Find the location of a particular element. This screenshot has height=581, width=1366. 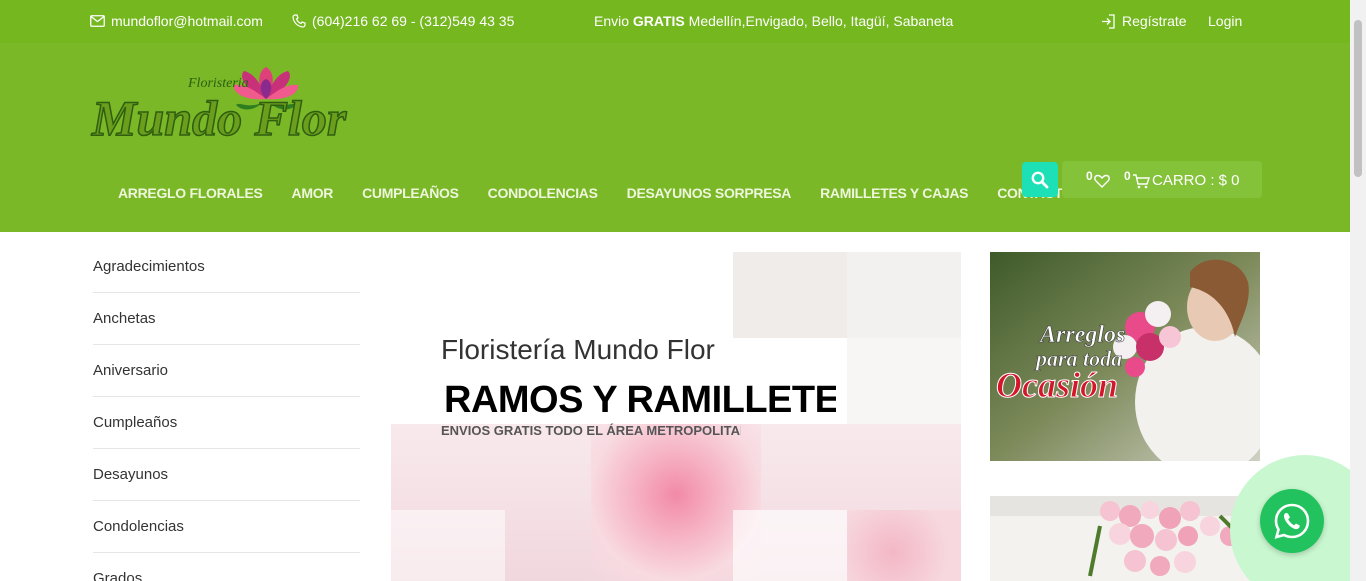

search-button is located at coordinates (1040, 179).